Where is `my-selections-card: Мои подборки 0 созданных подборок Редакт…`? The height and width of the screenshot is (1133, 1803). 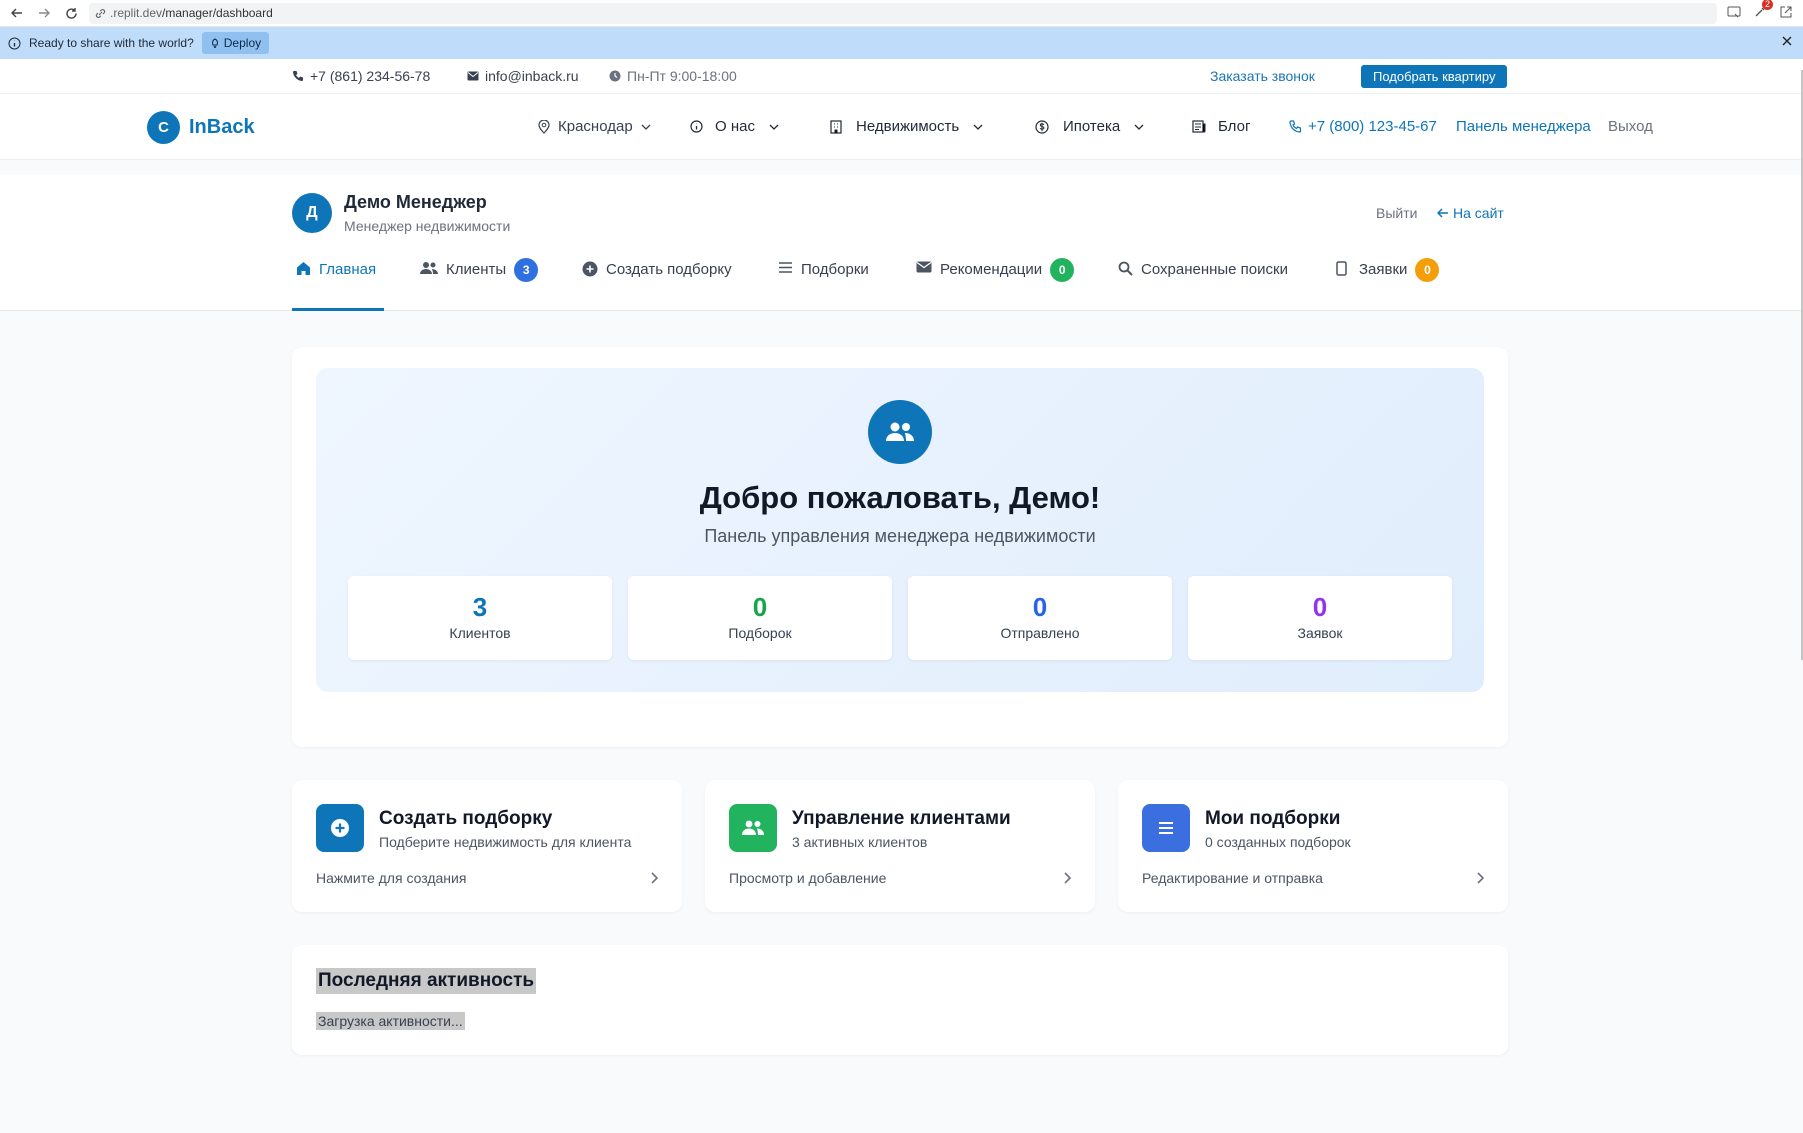
my-selections-card: Мои подборки 0 созданных подборок Редакт… is located at coordinates (1313, 846).